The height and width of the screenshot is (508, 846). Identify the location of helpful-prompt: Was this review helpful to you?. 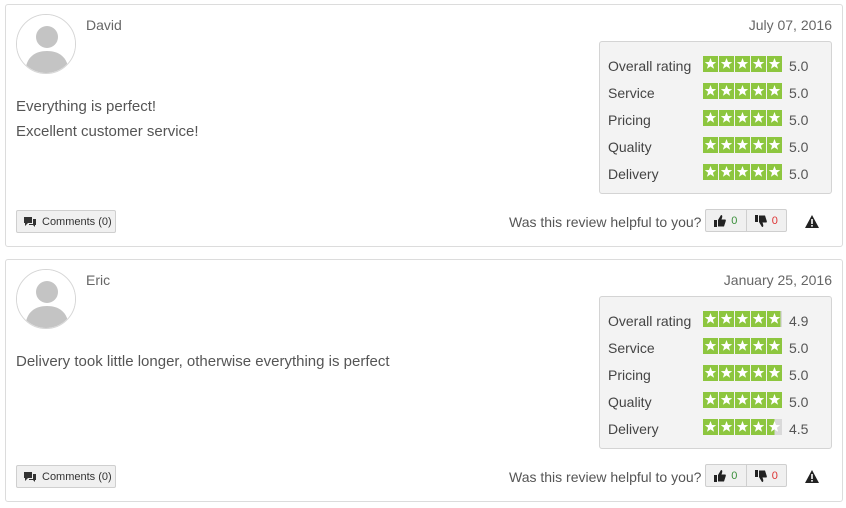
(605, 477).